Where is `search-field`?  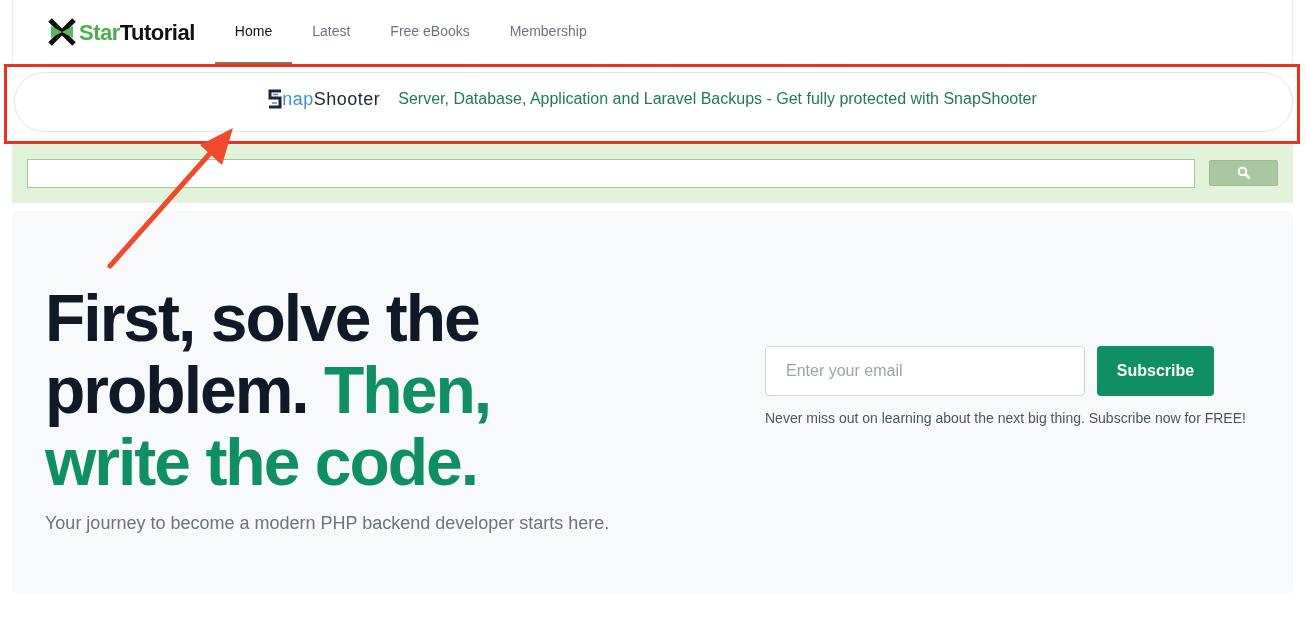 search-field is located at coordinates (611, 173).